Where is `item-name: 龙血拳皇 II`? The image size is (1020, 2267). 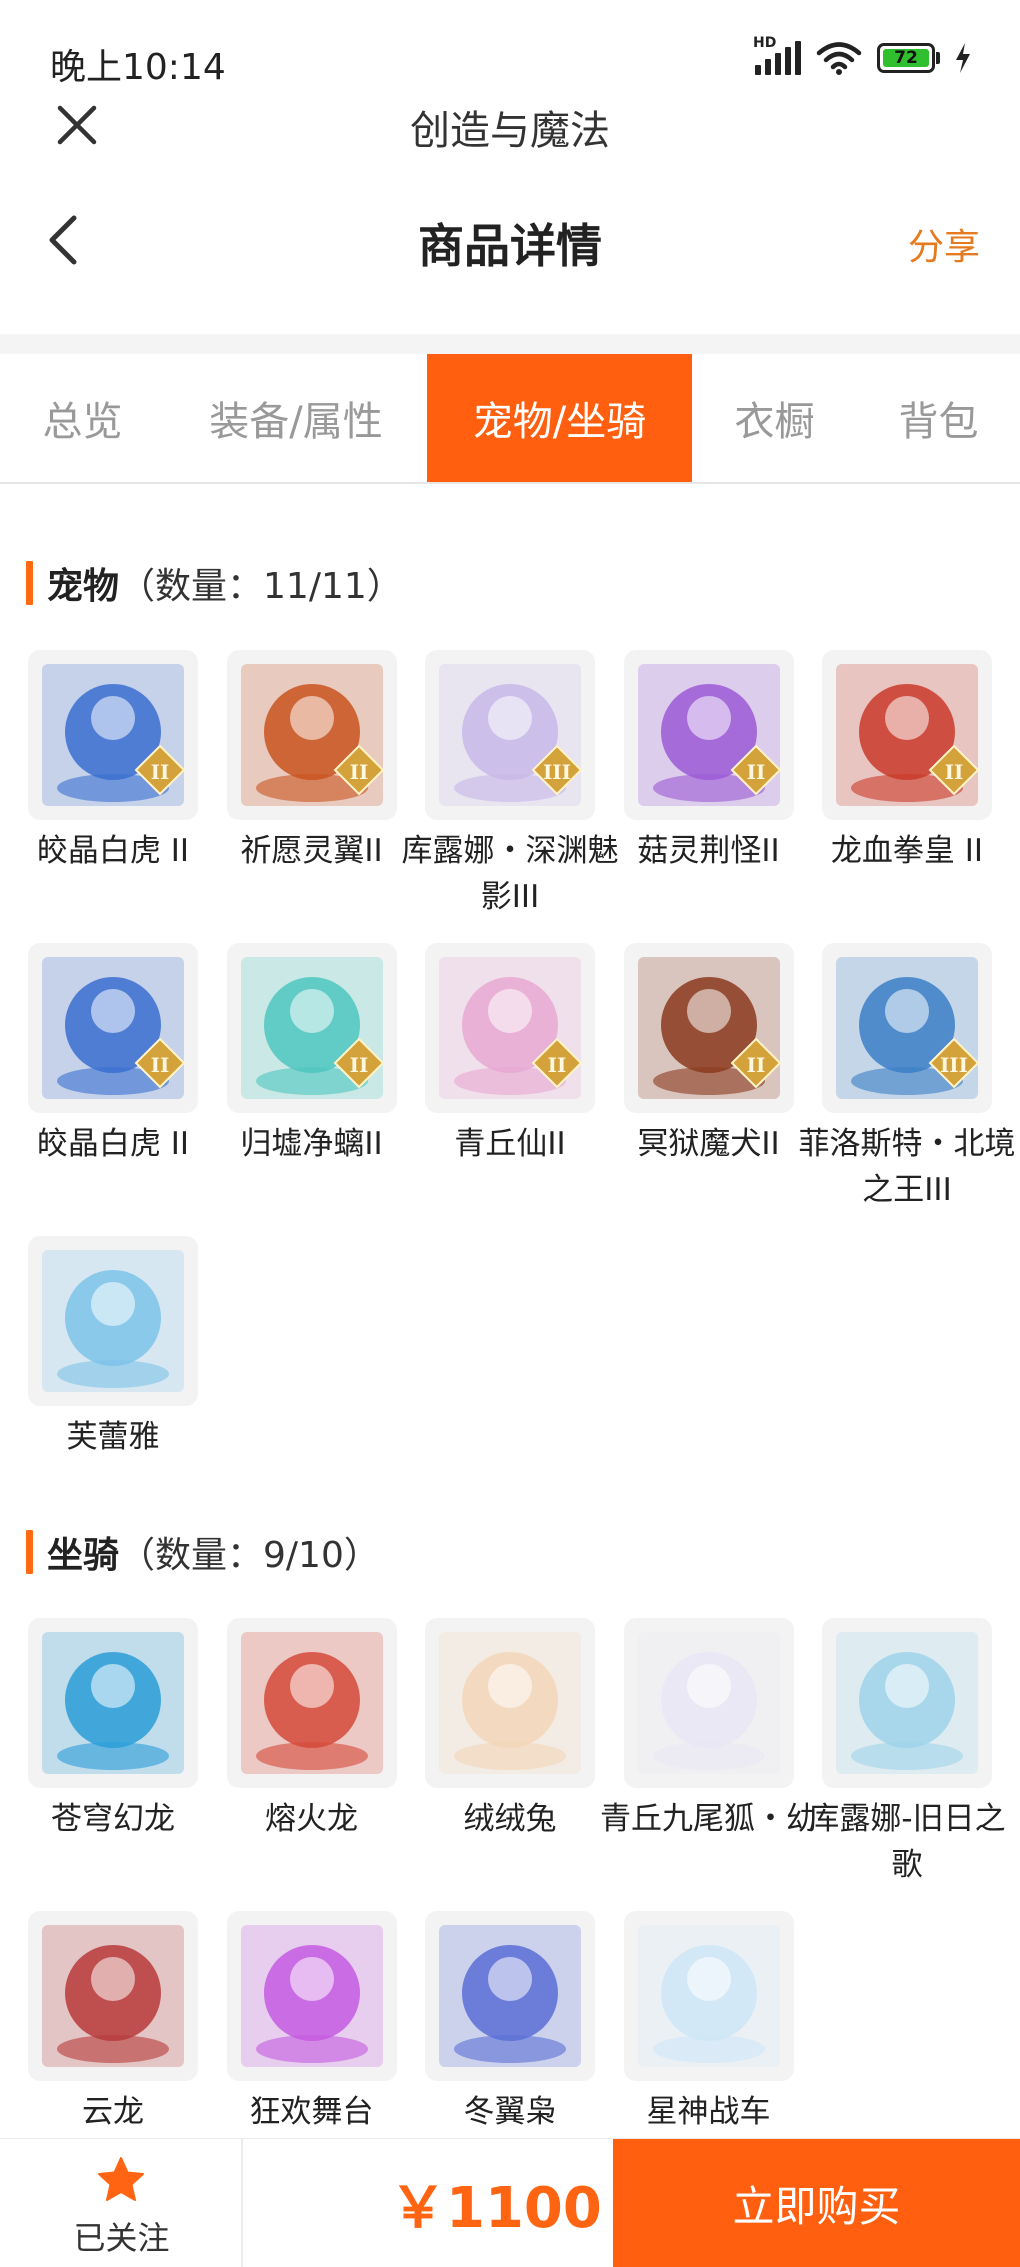 item-name: 龙血拳皇 II is located at coordinates (907, 851).